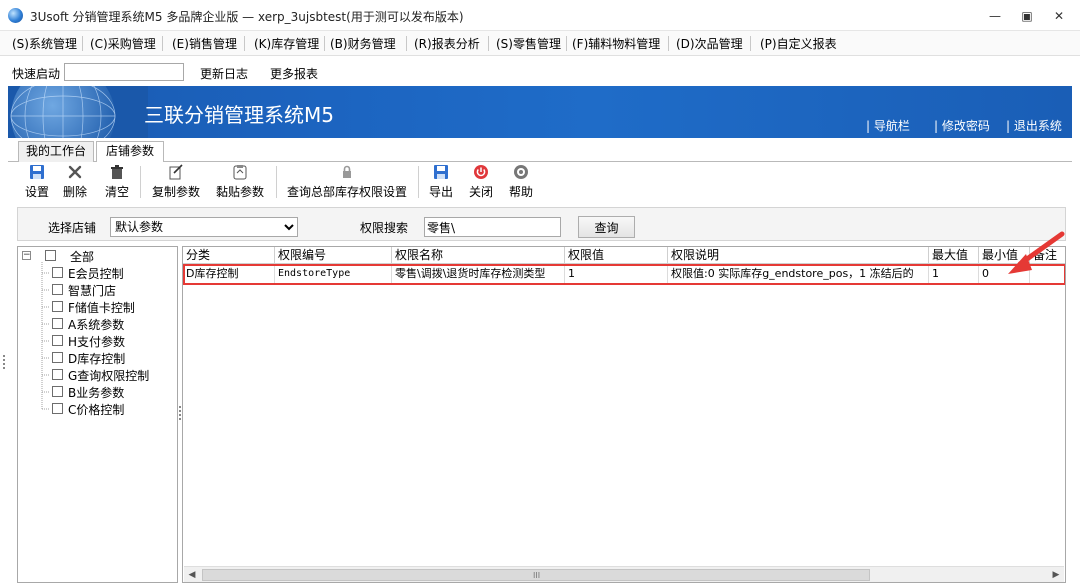  What do you see at coordinates (204, 227) in the screenshot?
I see `store-select: 默认参数` at bounding box center [204, 227].